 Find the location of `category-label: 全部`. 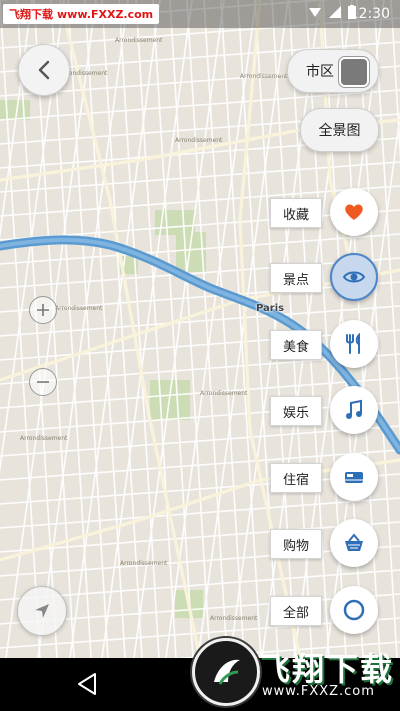

category-label: 全部 is located at coordinates (296, 611).